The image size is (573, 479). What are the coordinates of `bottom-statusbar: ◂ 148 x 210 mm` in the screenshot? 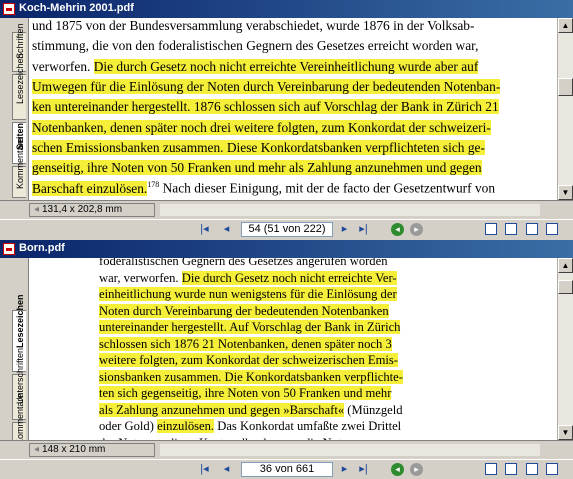 It's located at (286, 450).